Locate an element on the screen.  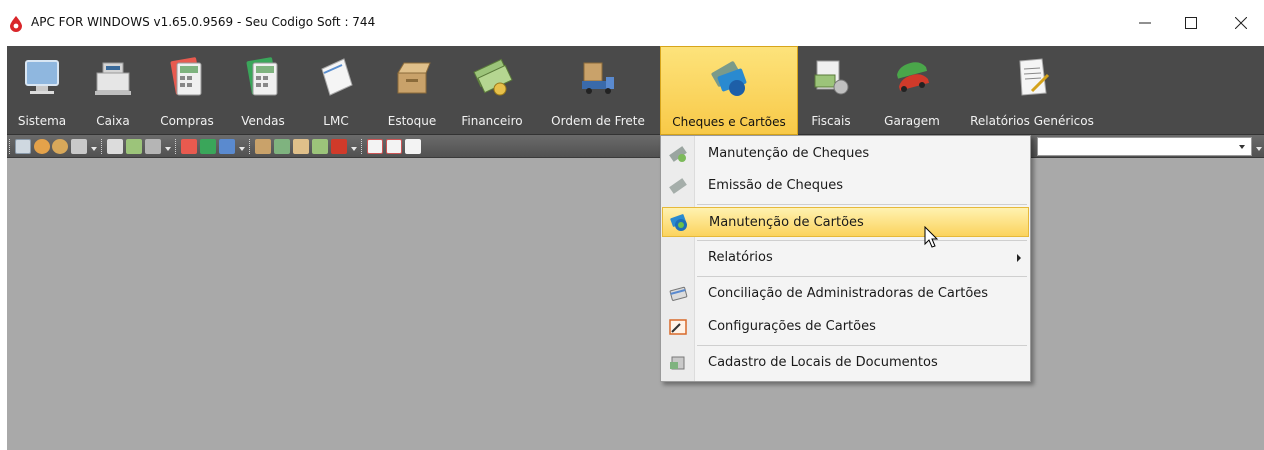
ribbon-item-cheques-e-cartoes: Cheques e Cartões is located at coordinates (729, 90).